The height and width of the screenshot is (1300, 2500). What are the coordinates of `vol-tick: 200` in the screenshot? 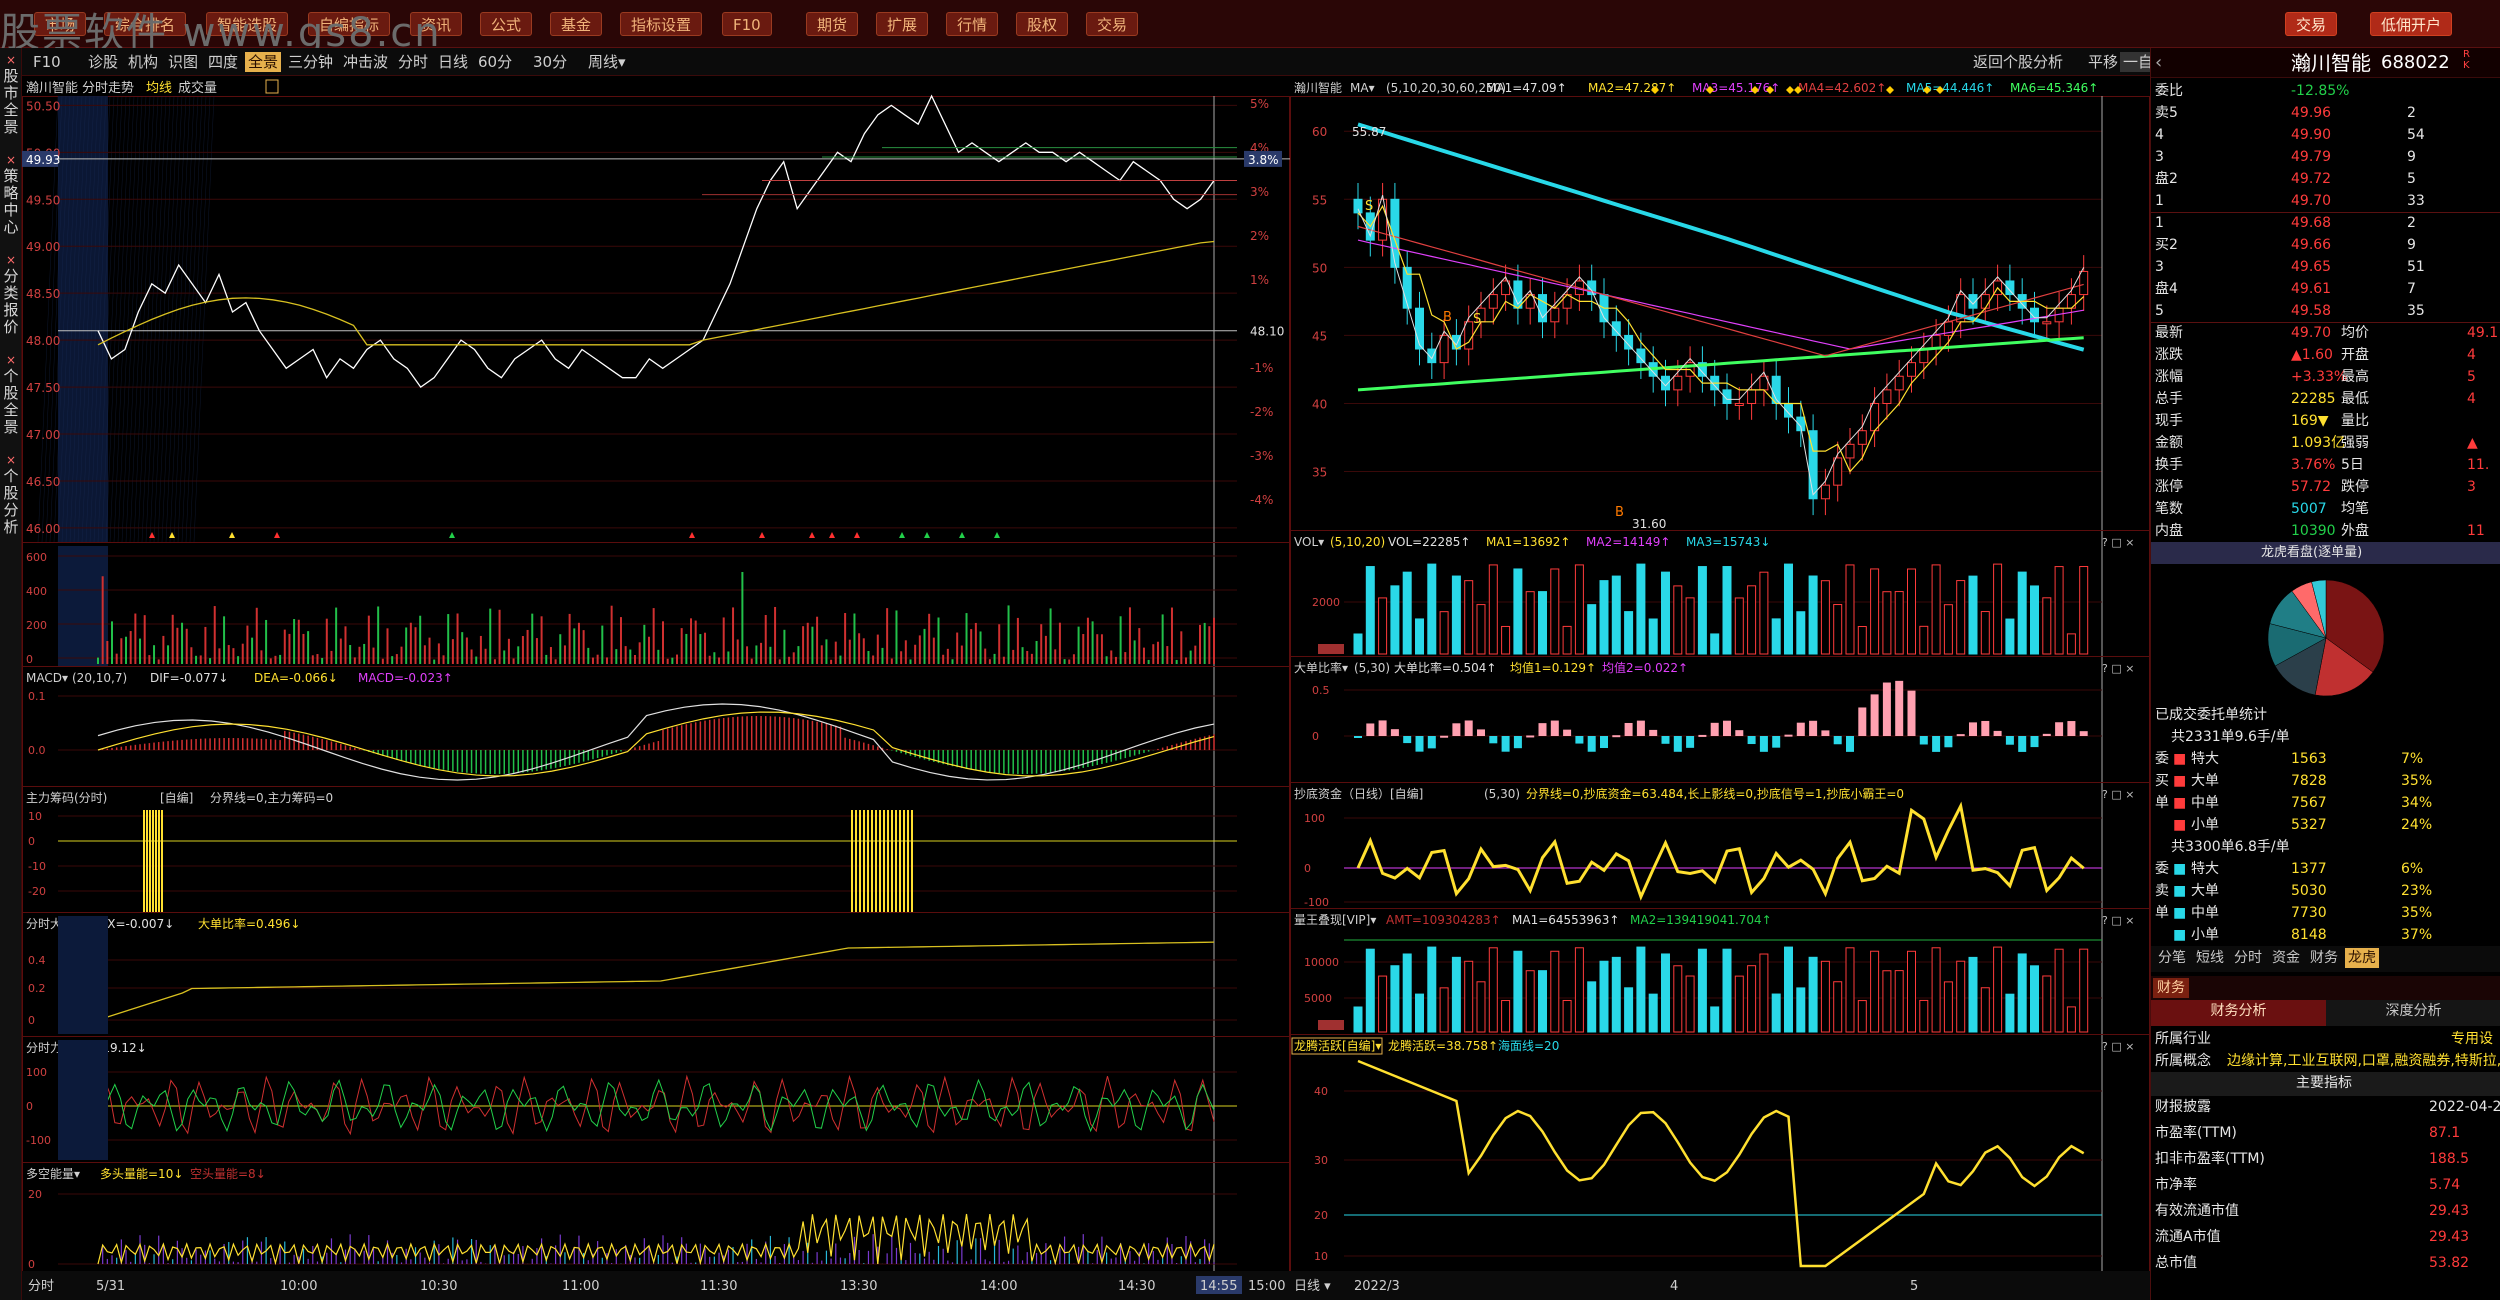 It's located at (36, 625).